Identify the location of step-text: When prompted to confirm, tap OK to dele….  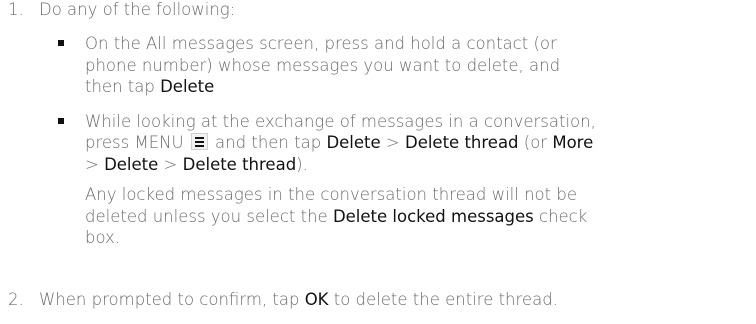
(298, 299).